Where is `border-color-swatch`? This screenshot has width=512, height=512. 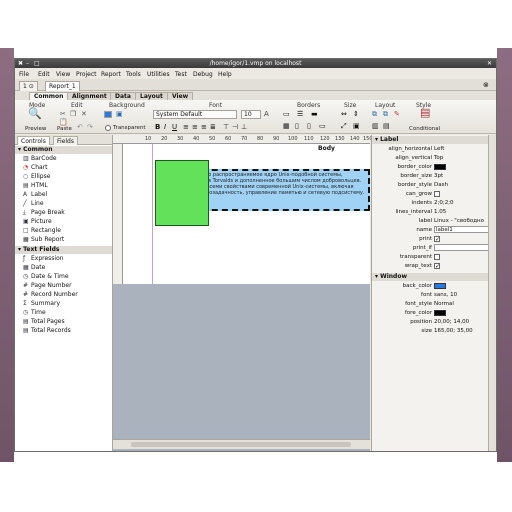
border-color-swatch is located at coordinates (440, 167).